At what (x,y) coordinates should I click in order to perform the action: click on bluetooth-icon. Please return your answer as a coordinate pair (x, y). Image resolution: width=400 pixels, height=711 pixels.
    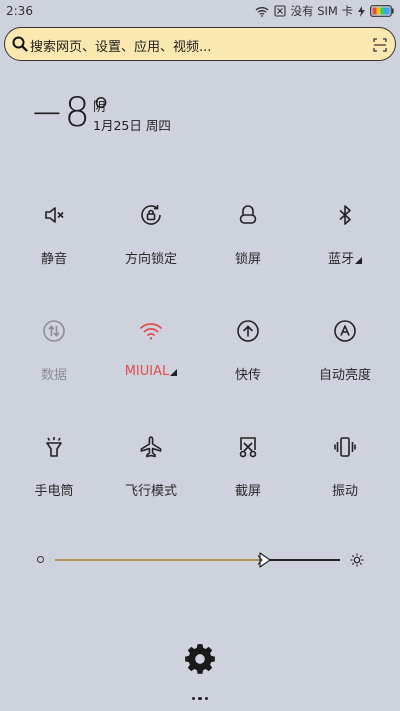
    Looking at the image, I should click on (345, 215).